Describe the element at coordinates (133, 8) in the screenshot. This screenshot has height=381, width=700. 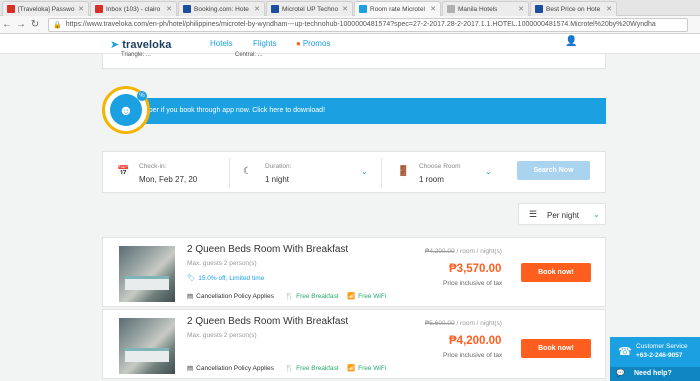
I see `browser-tab-gmail-inbox: Inbox (103) - clairo ✕` at that location.